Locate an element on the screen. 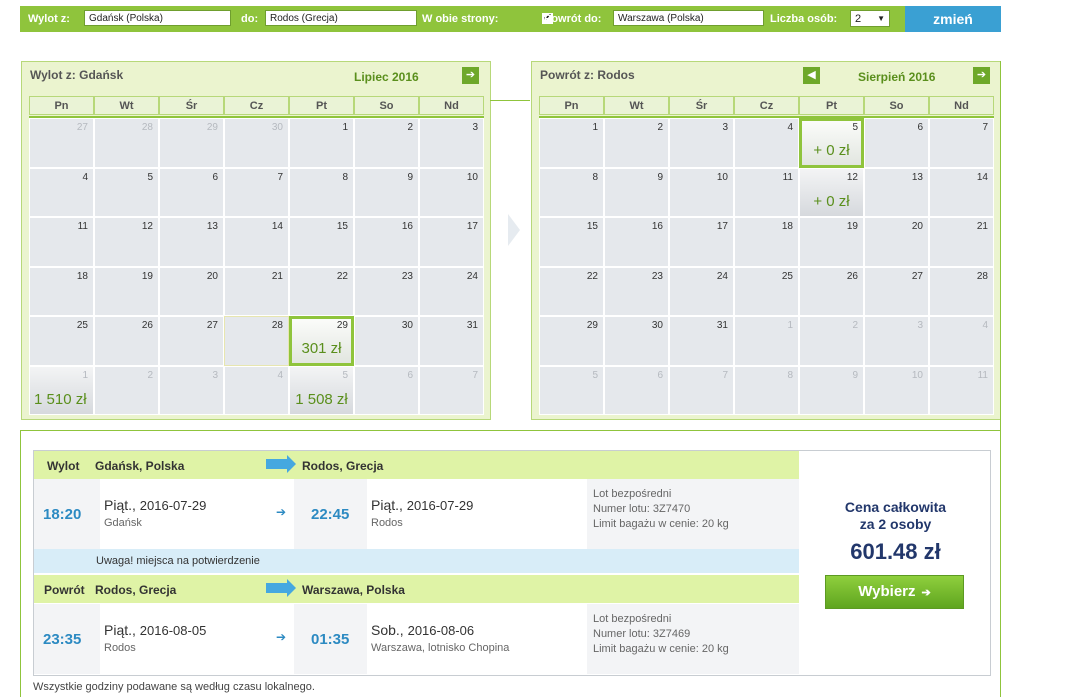 The height and width of the screenshot is (697, 1084). to-input: Rodos (Grecja) is located at coordinates (341, 18).